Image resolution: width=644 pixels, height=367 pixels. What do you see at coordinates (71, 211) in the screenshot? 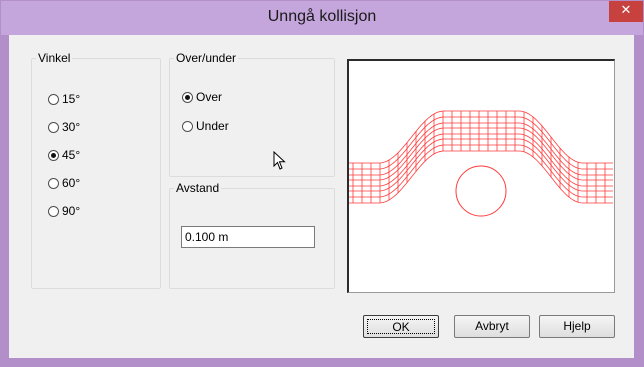
I see `radio-label: 90°` at bounding box center [71, 211].